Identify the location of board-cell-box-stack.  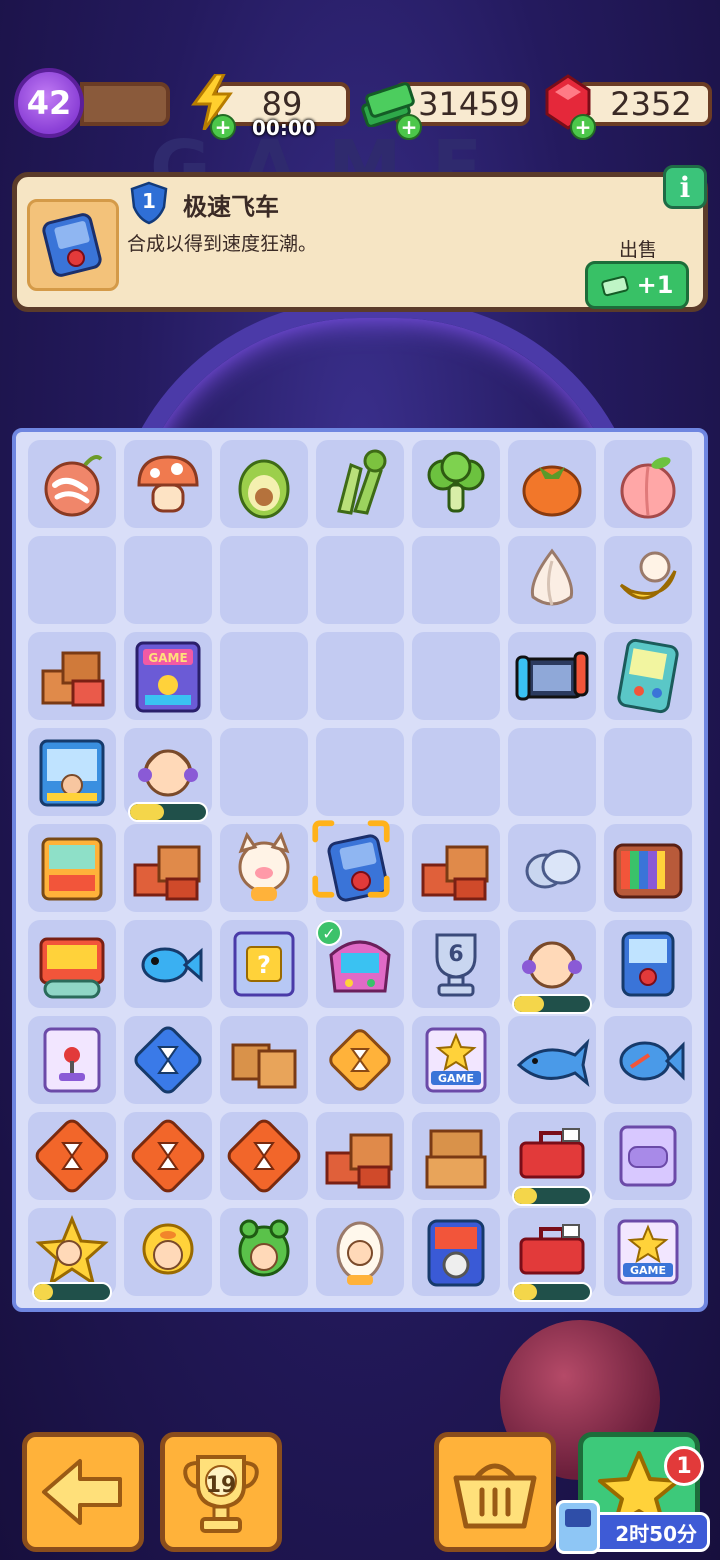
(456, 1156).